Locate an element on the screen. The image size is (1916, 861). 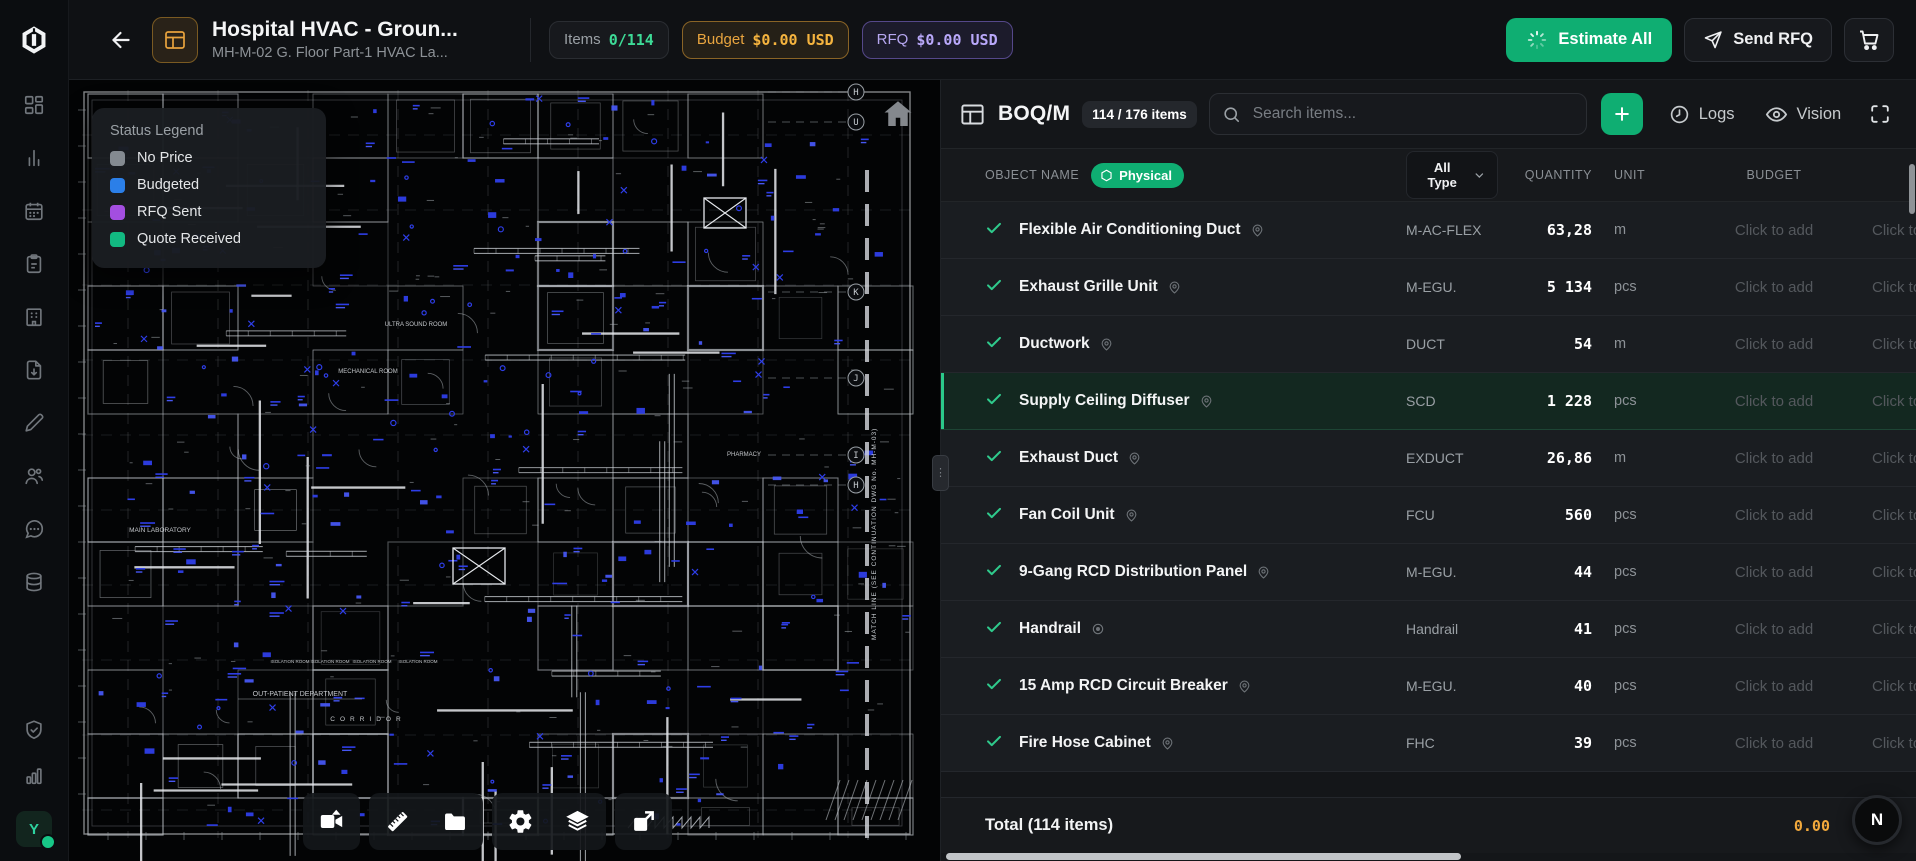
physical-filter-badge: Physical is located at coordinates (1137, 175).